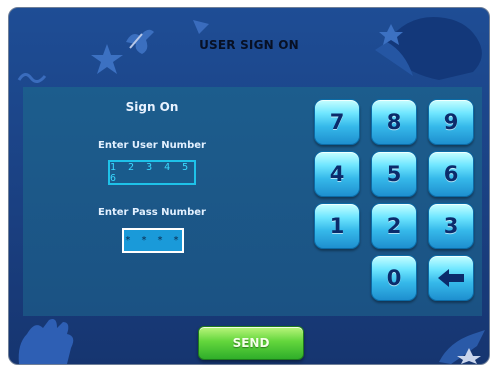 The height and width of the screenshot is (368, 495). I want to click on hand-decoration-icon, so click(46, 341).